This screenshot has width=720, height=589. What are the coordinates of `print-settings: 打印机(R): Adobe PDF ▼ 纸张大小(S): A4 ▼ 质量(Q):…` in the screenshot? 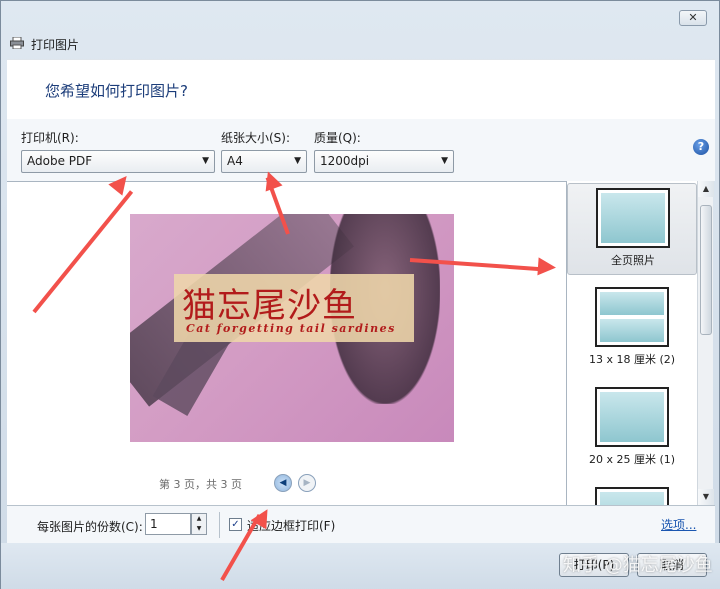 It's located at (361, 150).